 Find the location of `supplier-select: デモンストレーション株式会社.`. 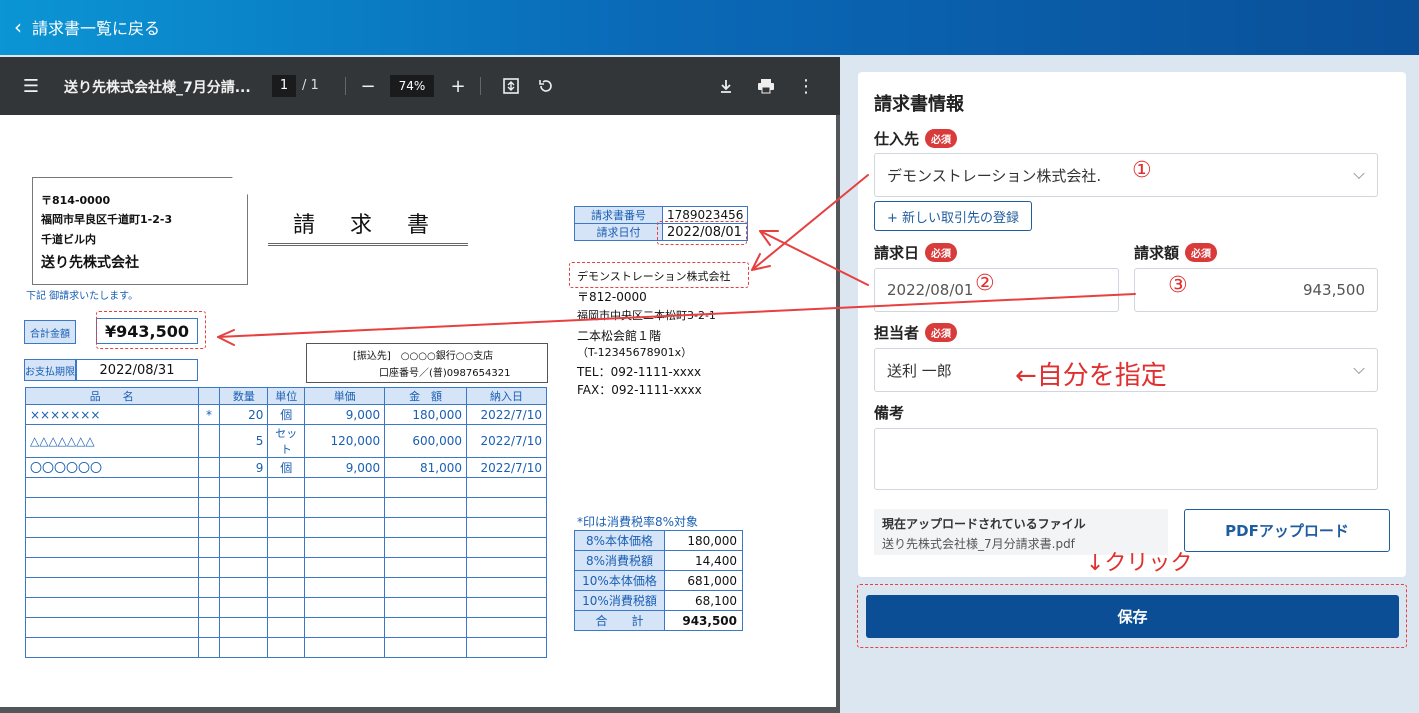

supplier-select: デモンストレーション株式会社. is located at coordinates (1126, 175).